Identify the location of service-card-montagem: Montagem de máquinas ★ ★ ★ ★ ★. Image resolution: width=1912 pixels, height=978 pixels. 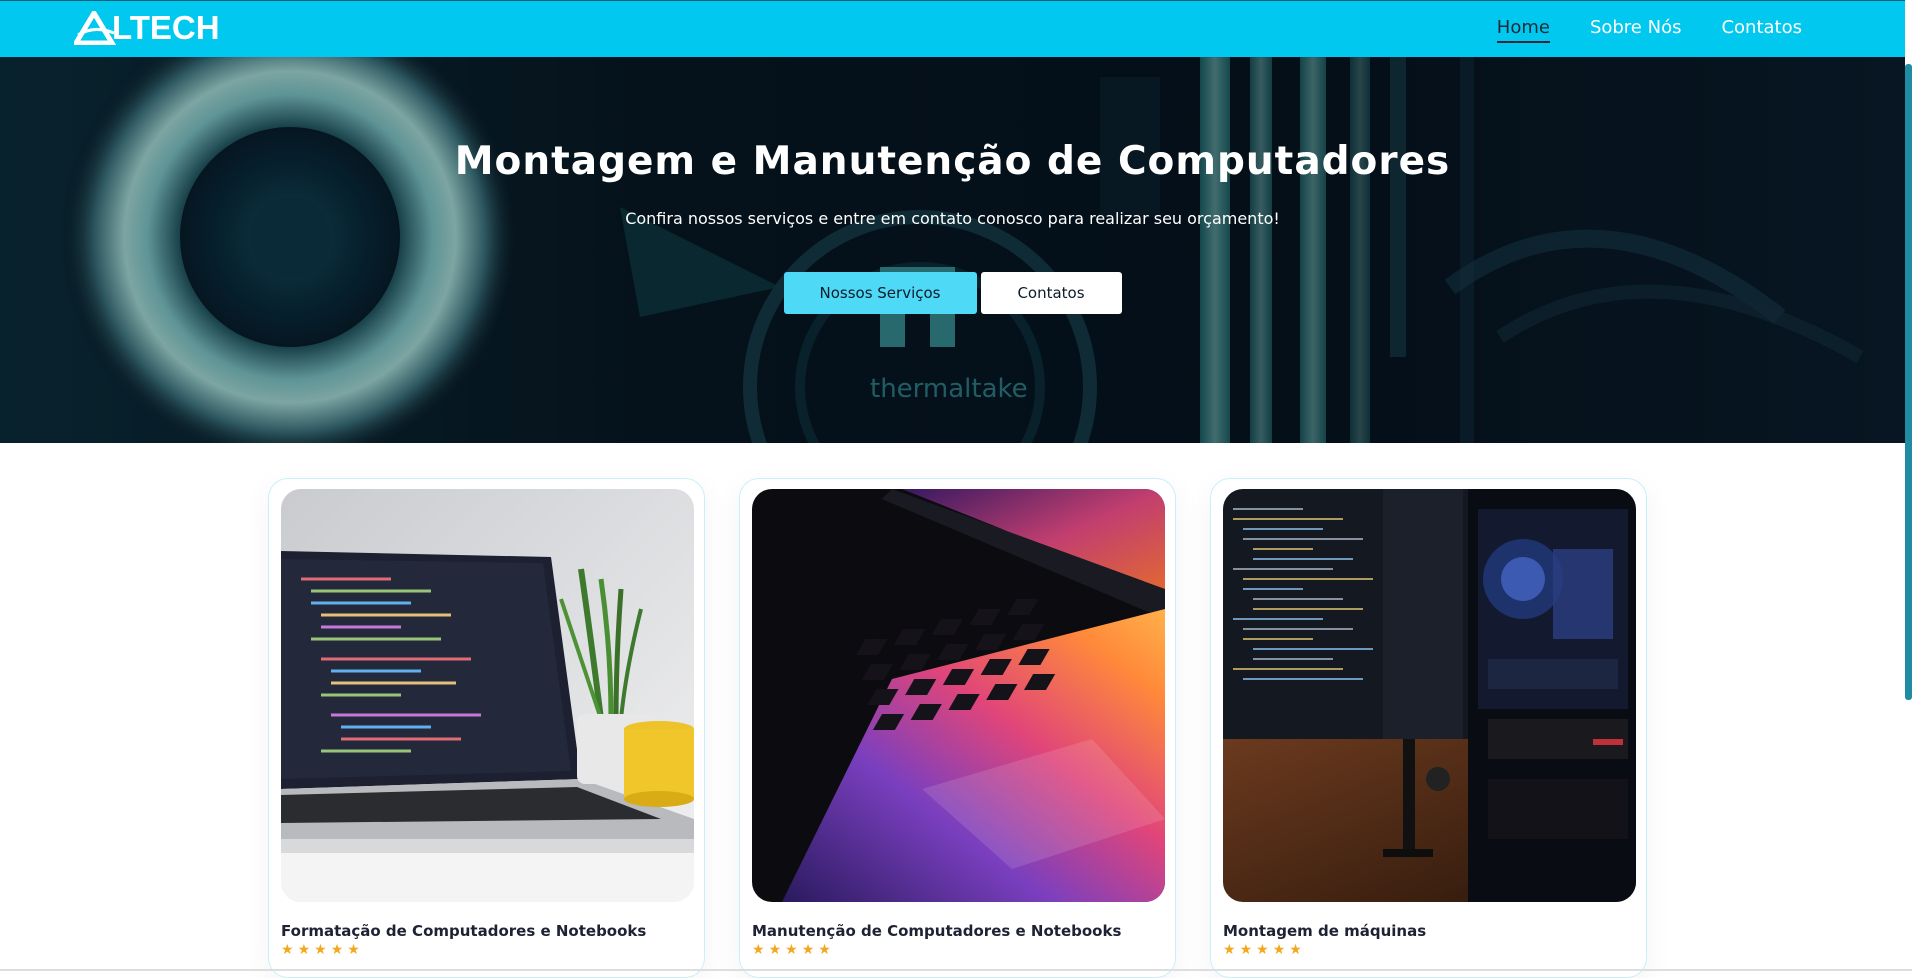
(1428, 728).